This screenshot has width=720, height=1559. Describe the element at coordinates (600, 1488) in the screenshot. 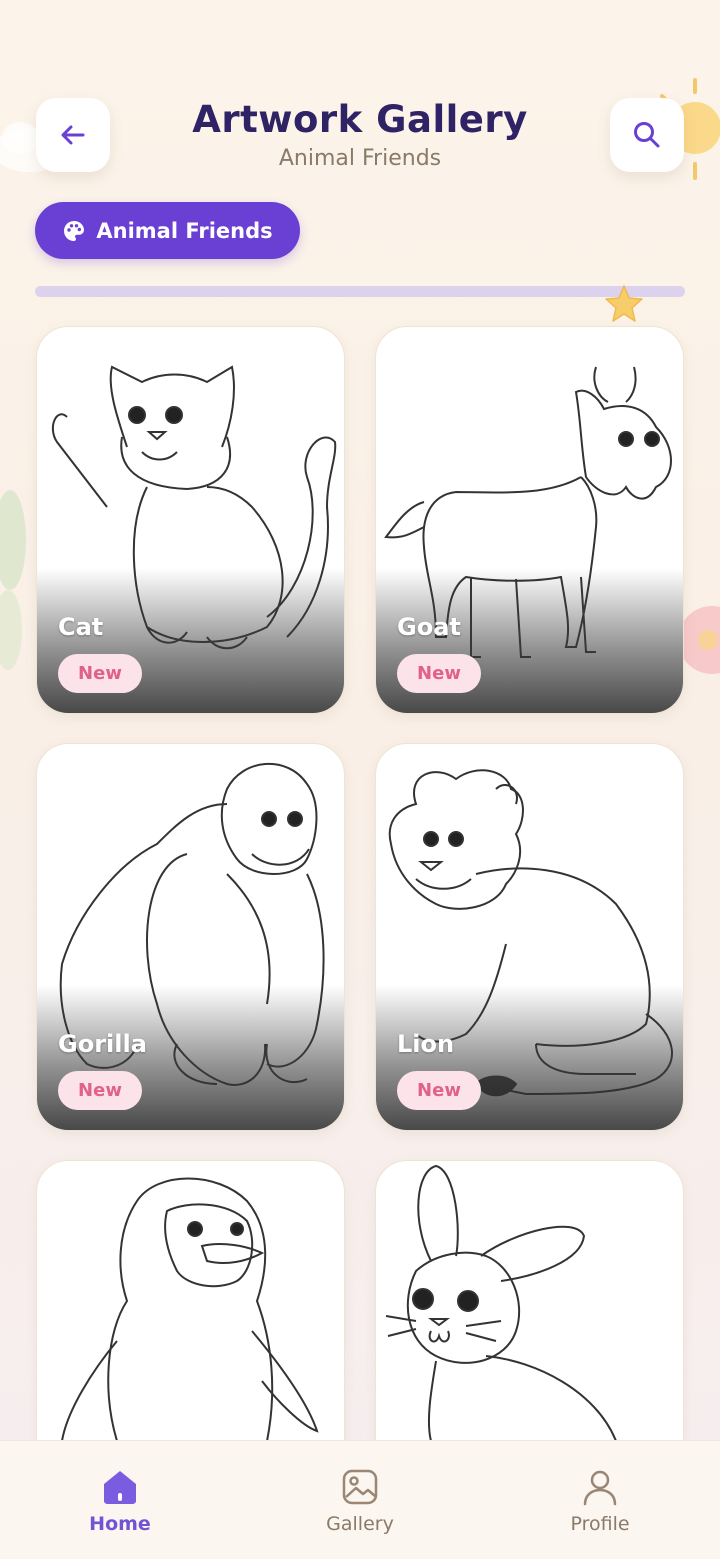

I see `profile-icon` at that location.